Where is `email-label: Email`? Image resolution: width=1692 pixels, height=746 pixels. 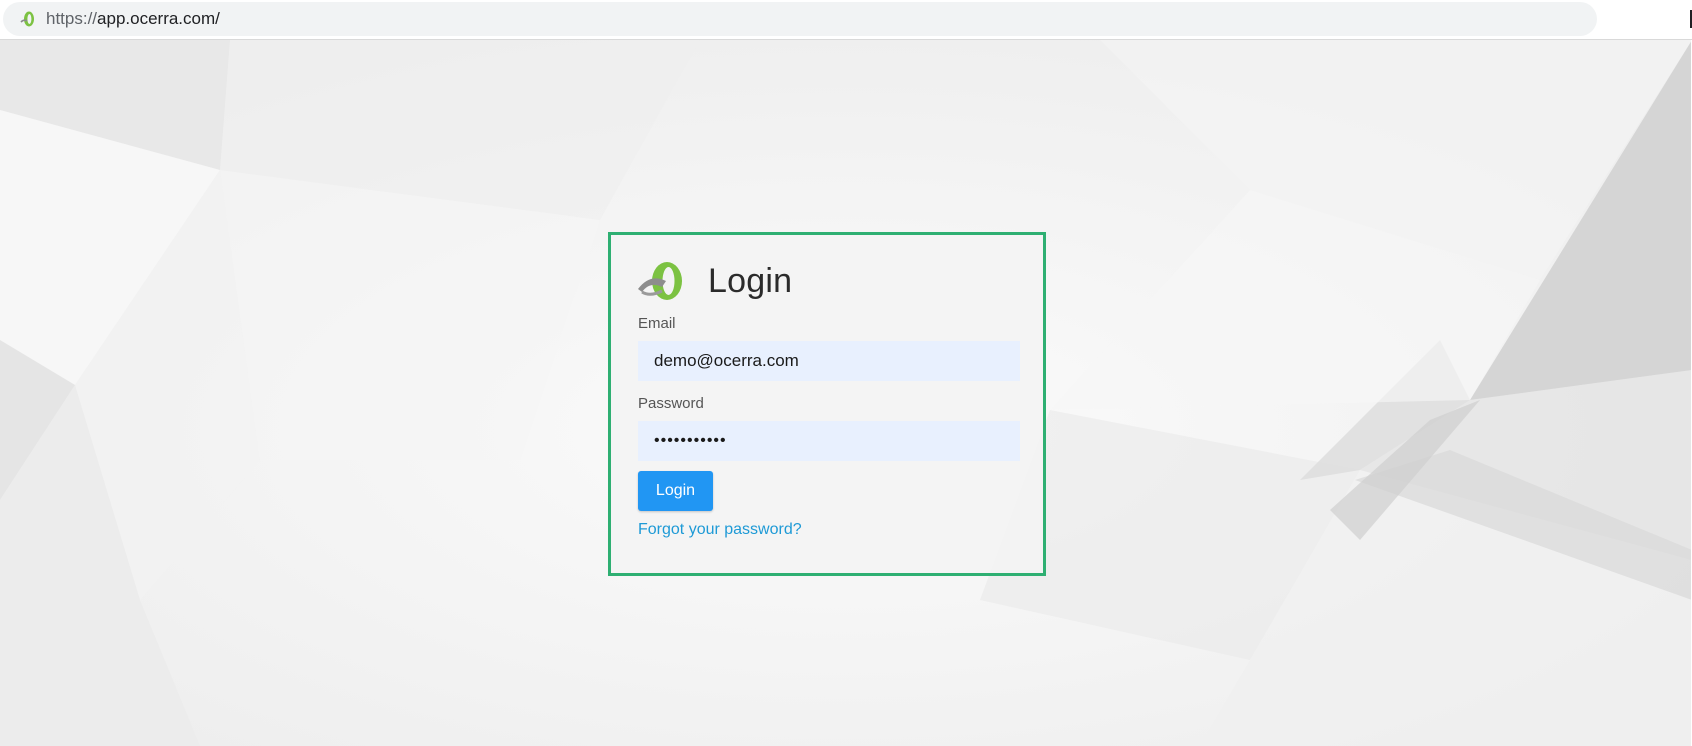 email-label: Email is located at coordinates (657, 323).